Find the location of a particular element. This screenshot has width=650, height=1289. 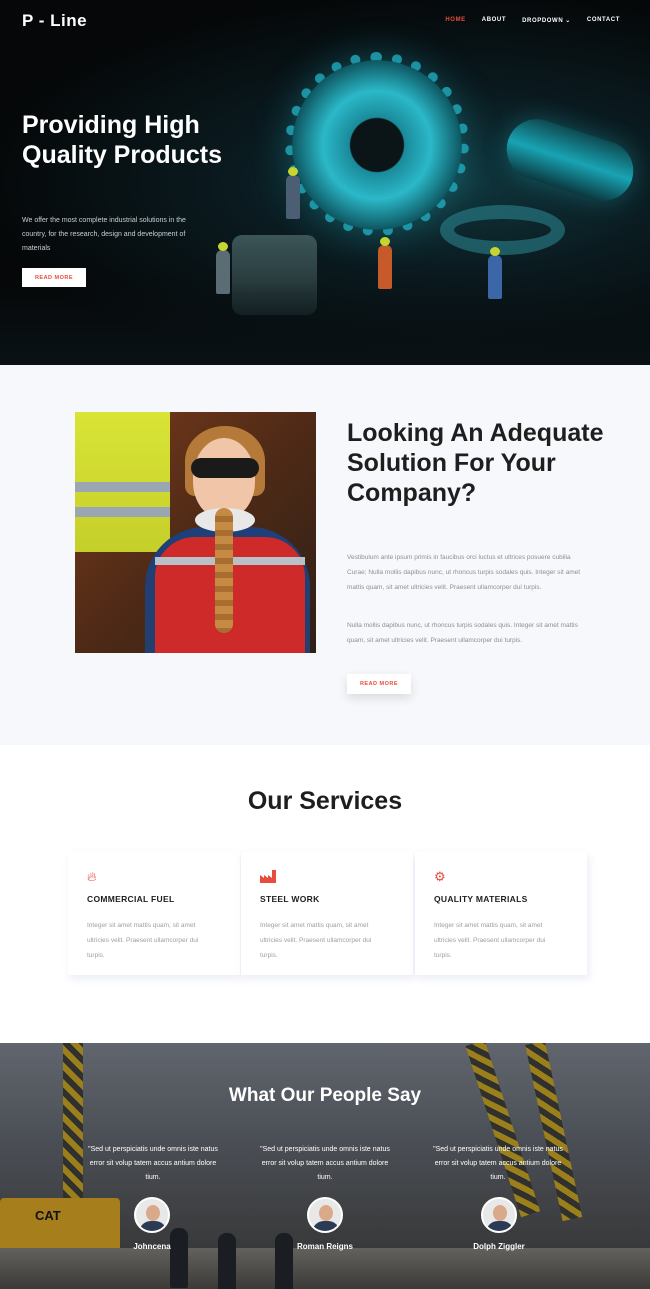

main-nav: HOME ABOUT DROPDOWN ⌄ CONTACT is located at coordinates (532, 20).